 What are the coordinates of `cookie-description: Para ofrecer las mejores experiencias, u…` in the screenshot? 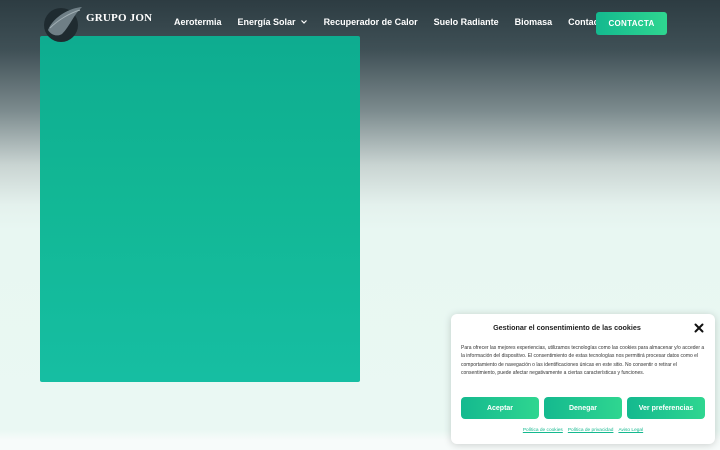 It's located at (583, 360).